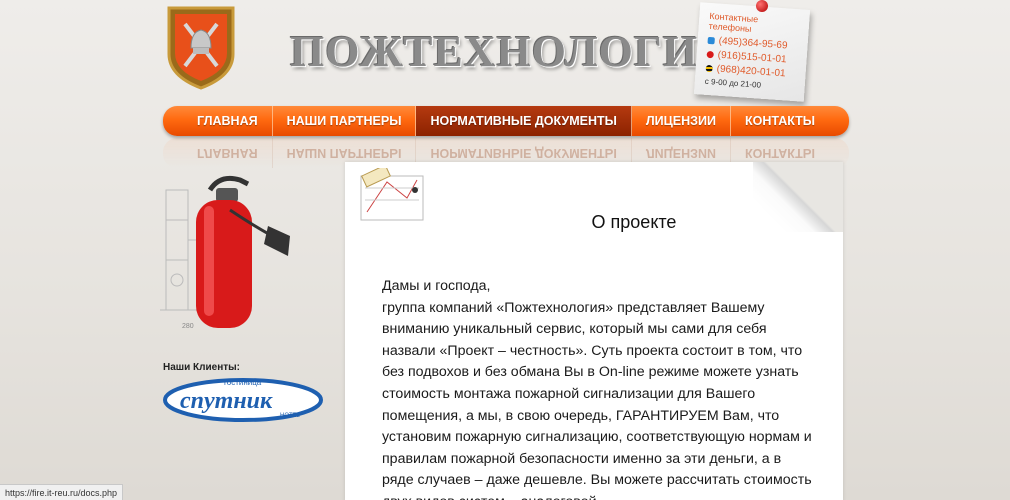  What do you see at coordinates (345, 121) in the screenshot?
I see `nav-item-partners: НАШИ ПАРТНЕРЫ` at bounding box center [345, 121].